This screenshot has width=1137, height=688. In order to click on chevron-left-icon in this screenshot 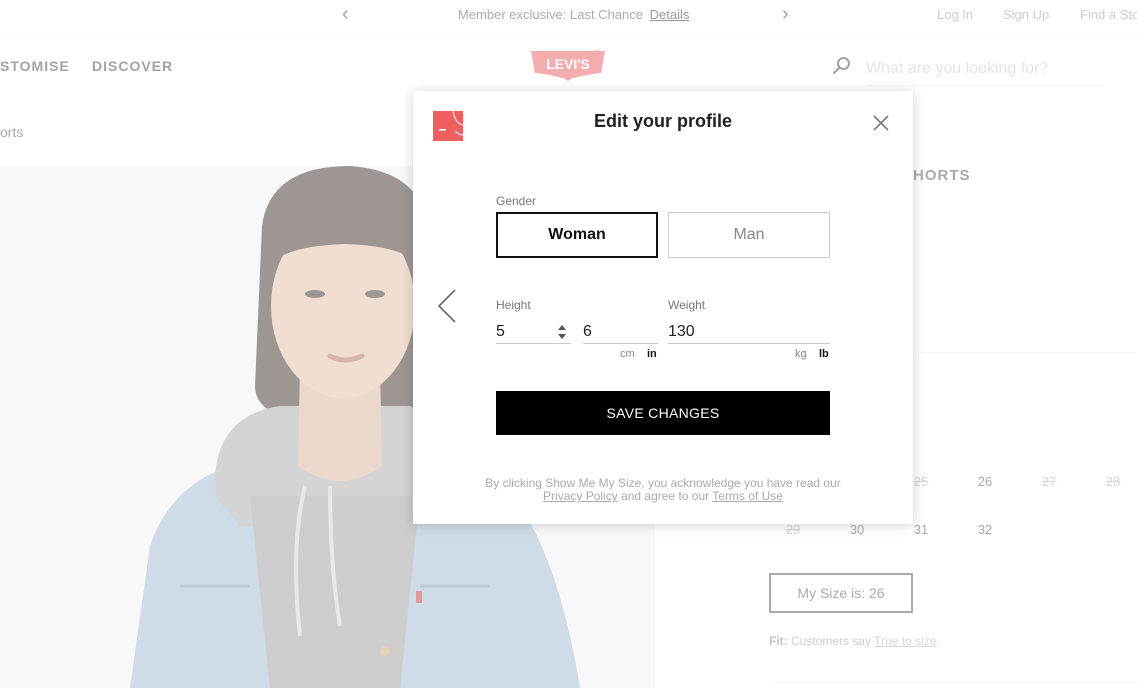, I will do `click(447, 306)`.